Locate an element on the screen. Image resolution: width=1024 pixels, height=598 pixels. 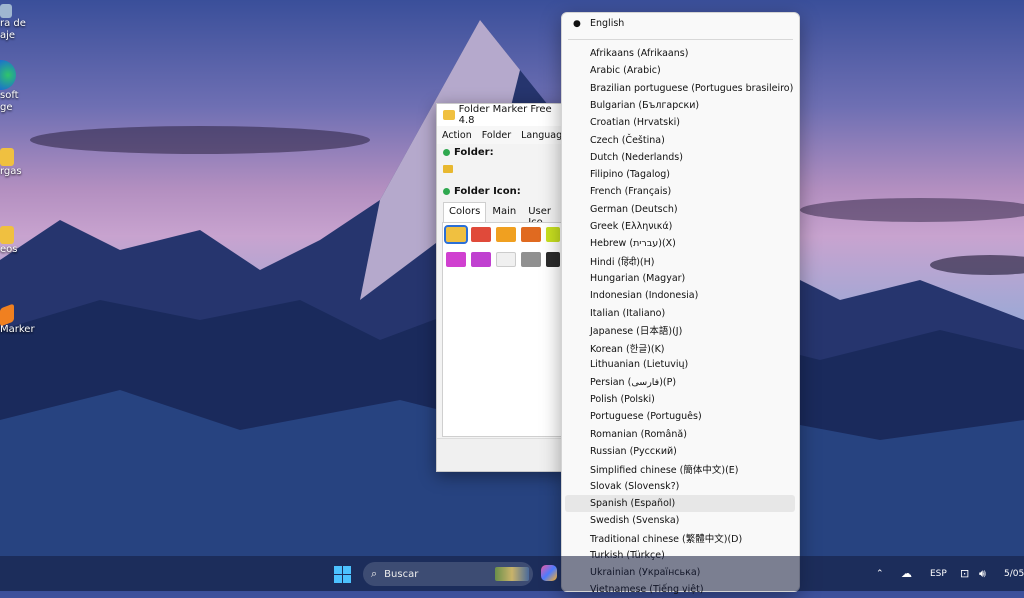
menu-item-label: Italian (Italiano) is located at coordinates (628, 313).